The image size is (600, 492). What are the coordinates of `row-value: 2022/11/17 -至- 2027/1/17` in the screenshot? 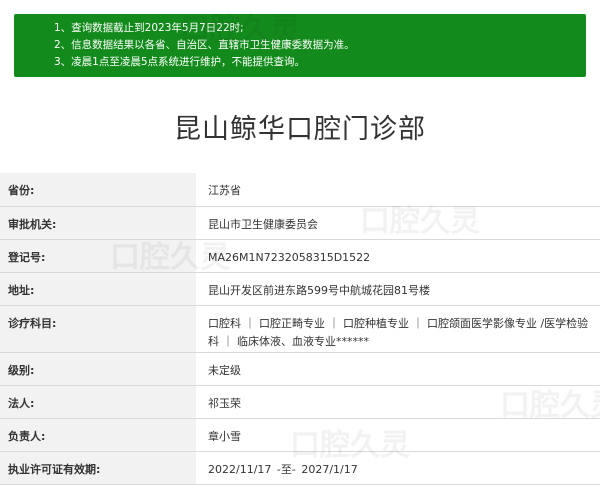 It's located at (398, 468).